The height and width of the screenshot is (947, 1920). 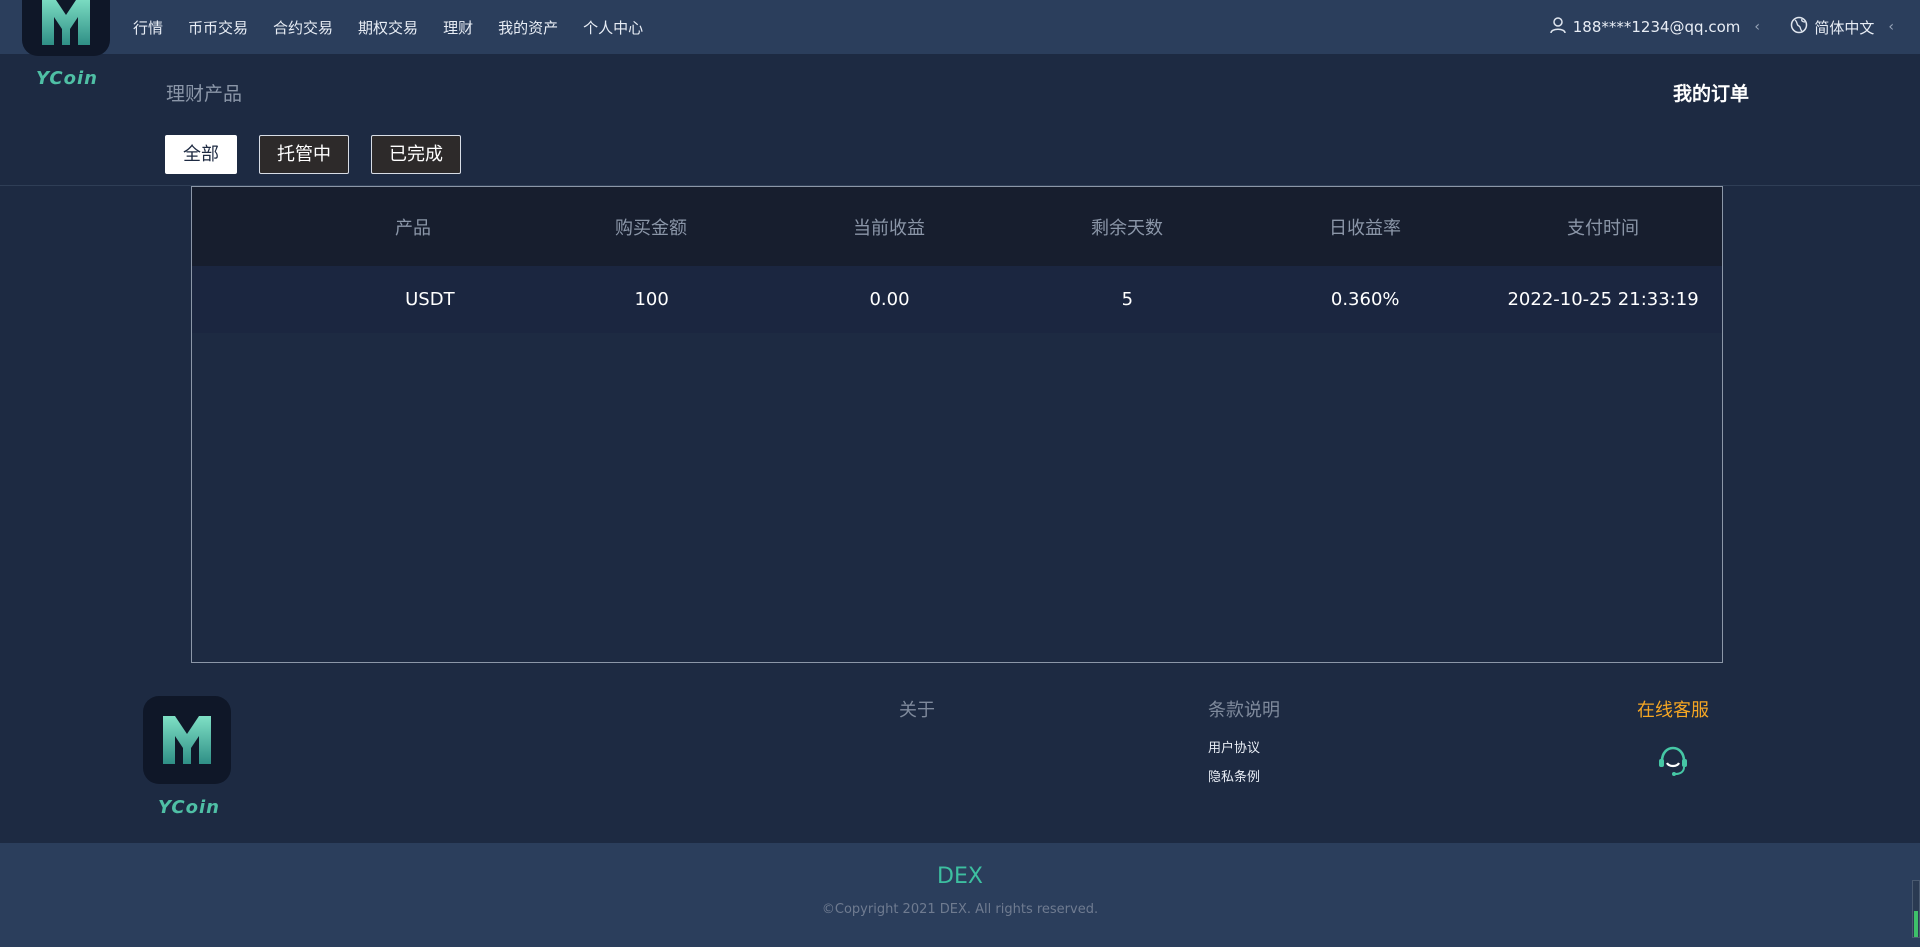 What do you see at coordinates (960, 895) in the screenshot?
I see `bottom-bar` at bounding box center [960, 895].